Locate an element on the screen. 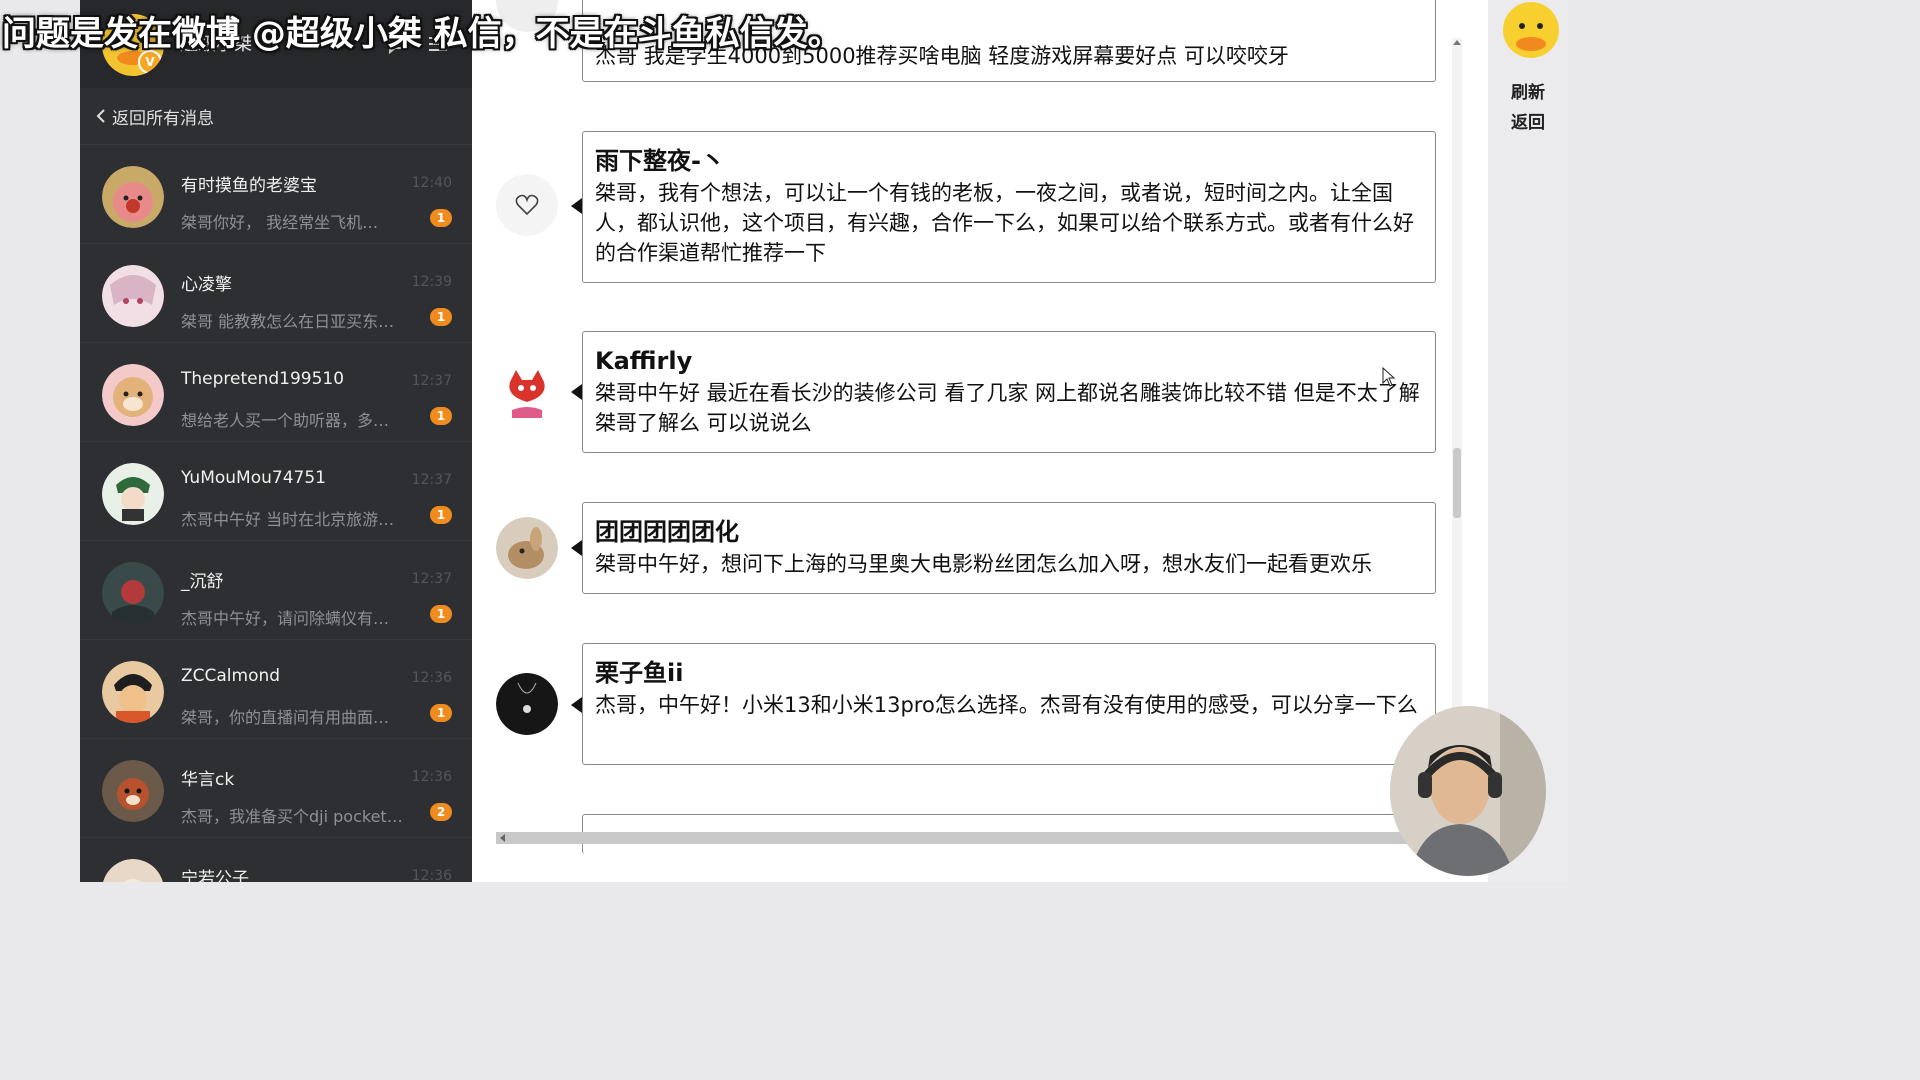 This screenshot has height=1080, width=1920. conversation-item: _沉舒 12:37 杰哥中午好，请问除螨仪有… 1 is located at coordinates (276, 590).